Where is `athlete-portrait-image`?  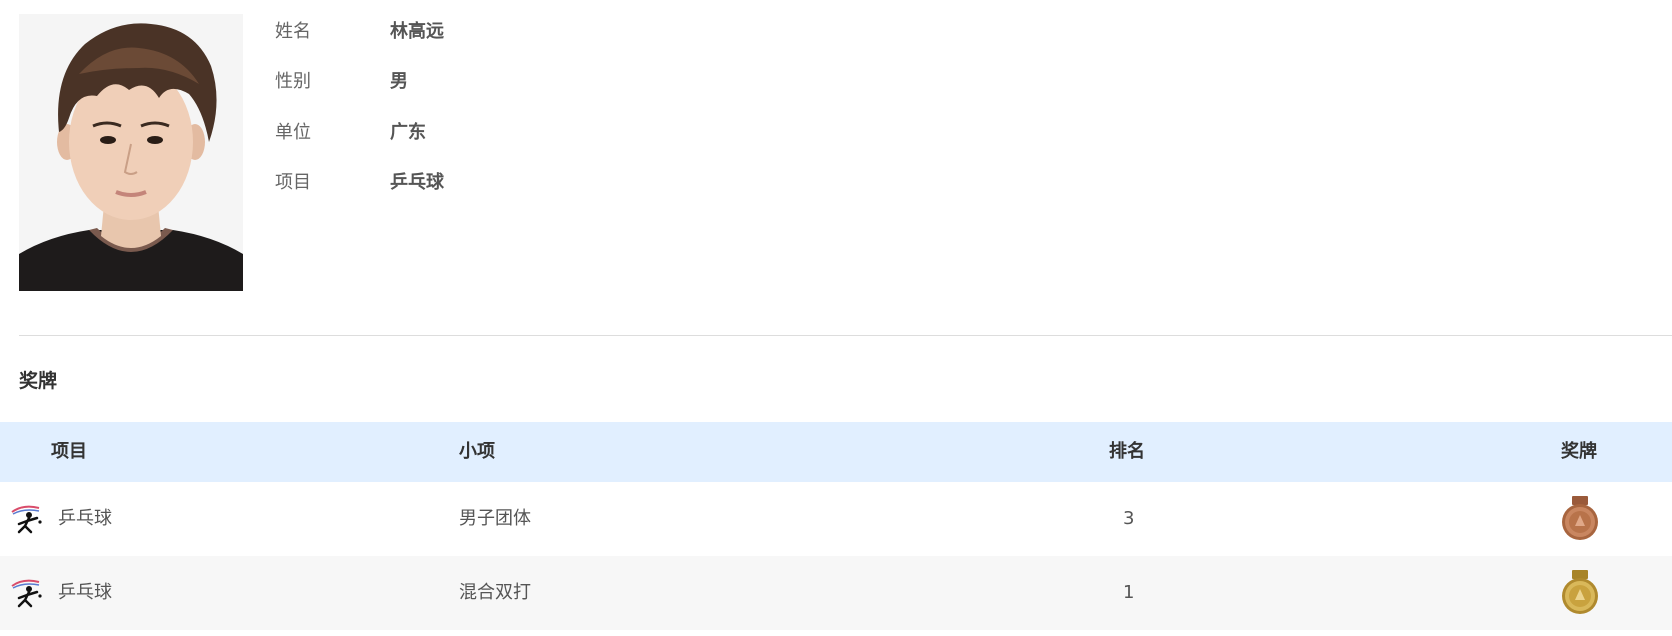 athlete-portrait-image is located at coordinates (131, 152).